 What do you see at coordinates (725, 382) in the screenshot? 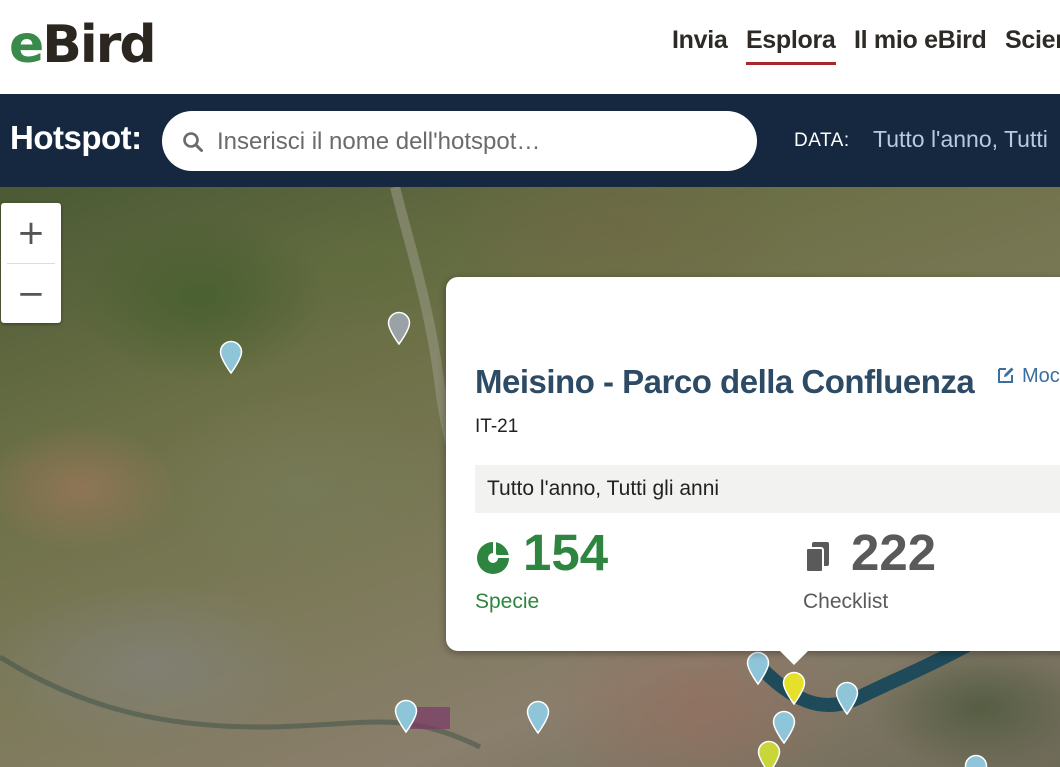
I see `hotspot-title: Meisino - Parco della Confluenza` at bounding box center [725, 382].